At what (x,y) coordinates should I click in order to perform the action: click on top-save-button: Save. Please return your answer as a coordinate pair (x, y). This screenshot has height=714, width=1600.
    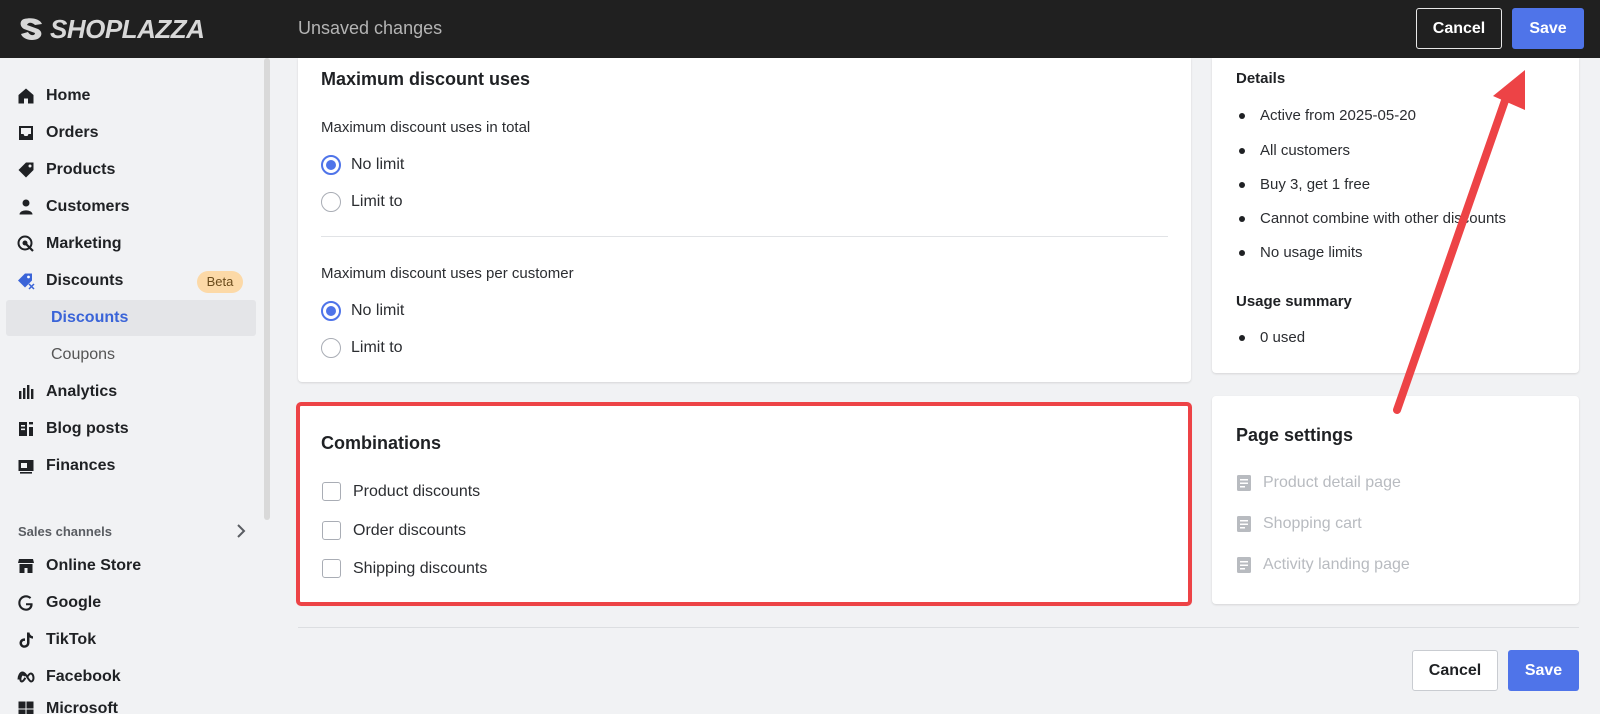
    Looking at the image, I should click on (1548, 28).